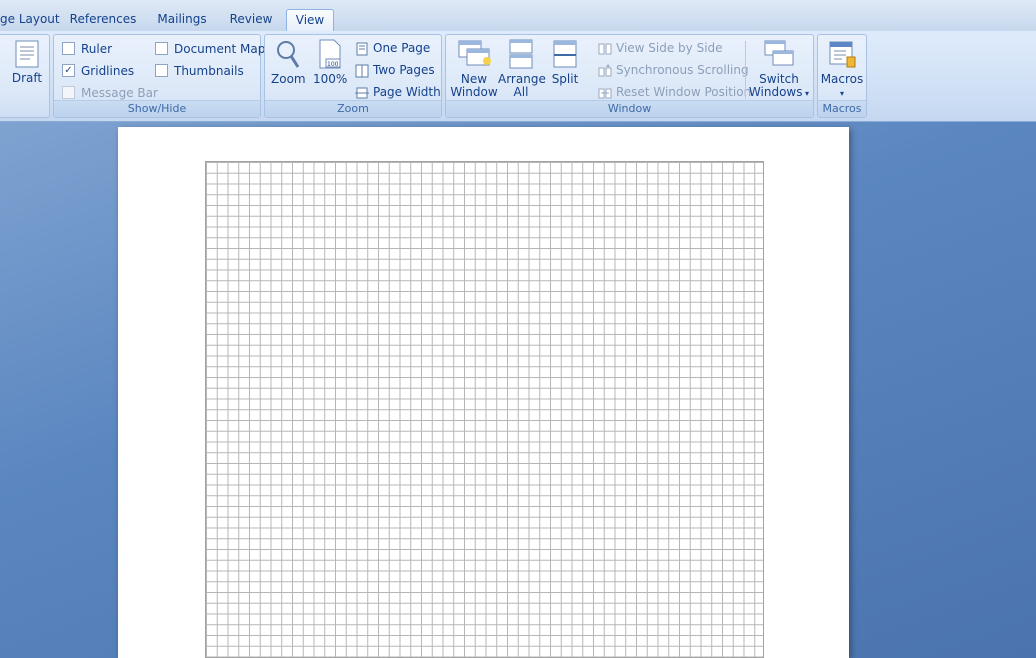 Image resolution: width=1036 pixels, height=658 pixels. I want to click on message-bar-checkbox: Message Bar, so click(110, 93).